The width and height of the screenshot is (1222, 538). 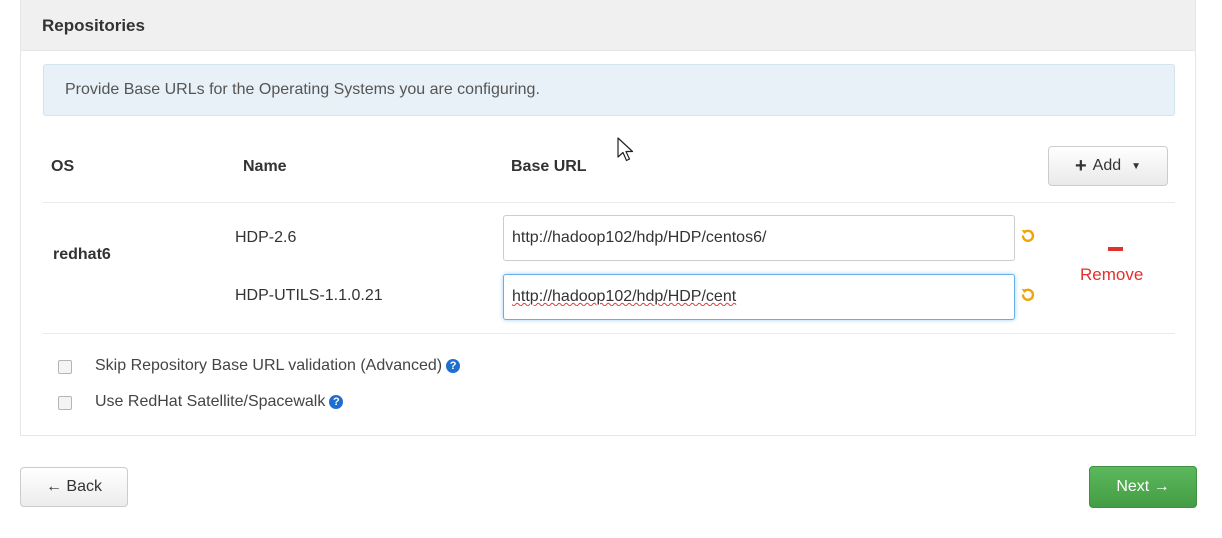 I want to click on table-divider-bottom, so click(x=609, y=333).